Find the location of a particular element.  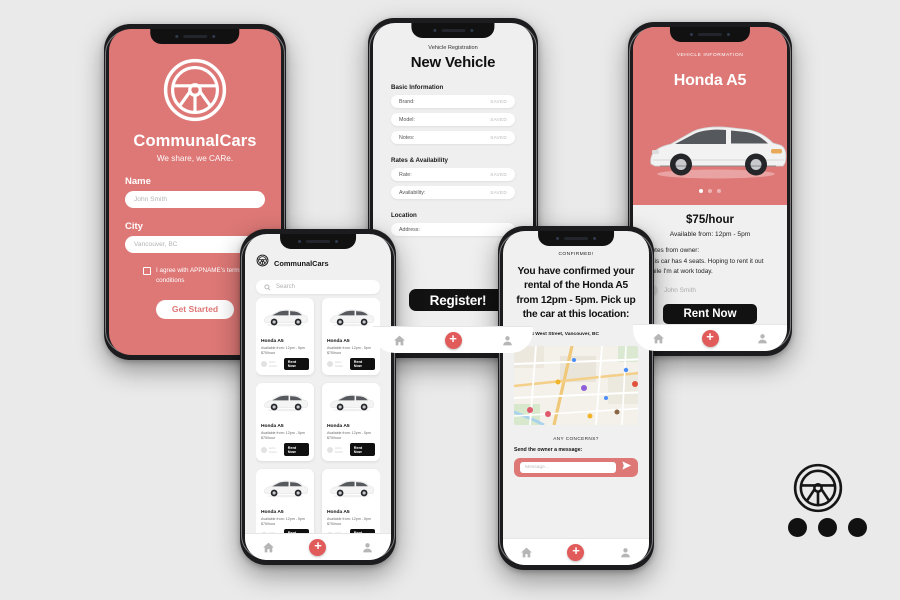

brand-tagline: We share, we CARe. is located at coordinates (195, 158).